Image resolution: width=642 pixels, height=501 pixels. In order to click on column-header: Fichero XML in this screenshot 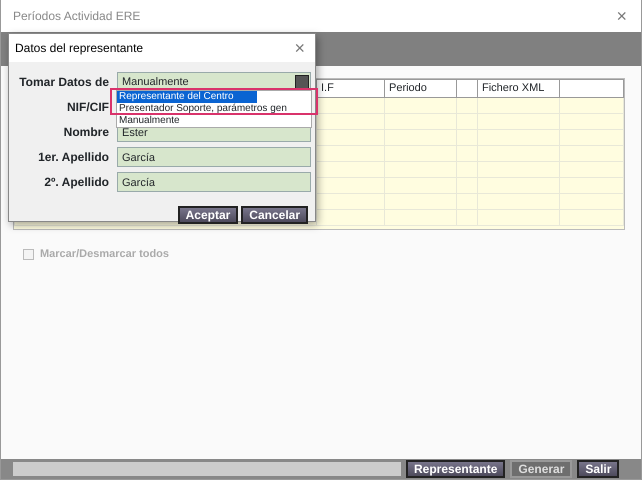, I will do `click(519, 88)`.